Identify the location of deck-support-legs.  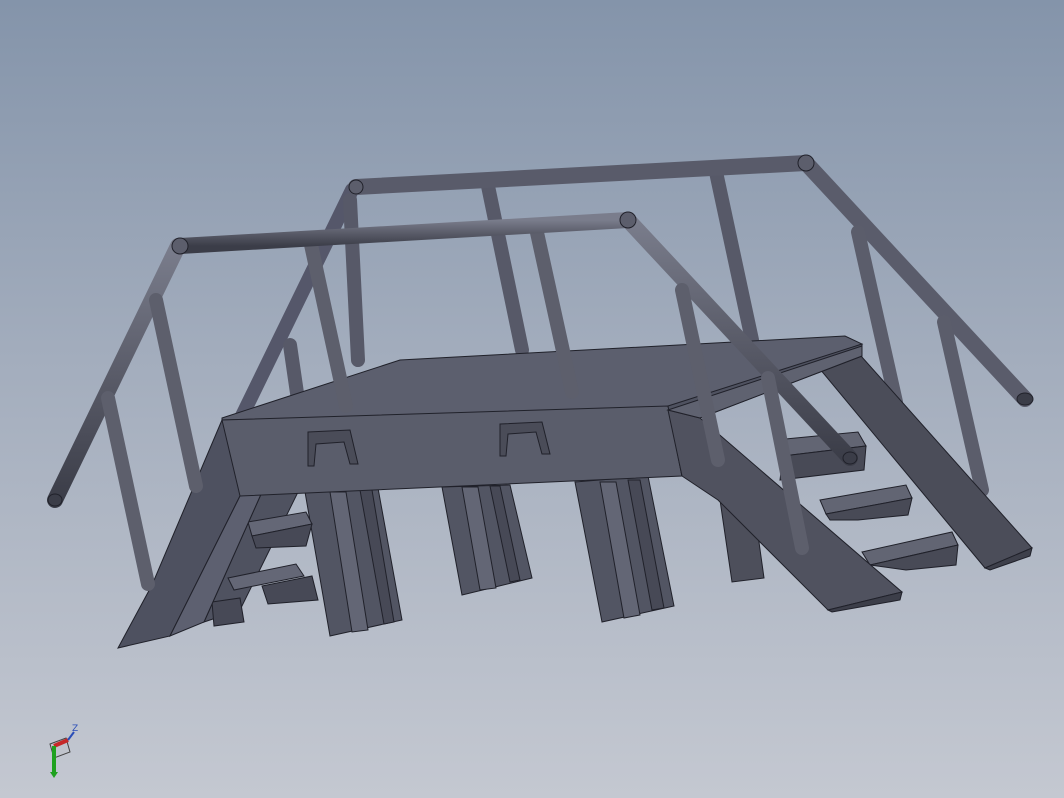
(489, 556).